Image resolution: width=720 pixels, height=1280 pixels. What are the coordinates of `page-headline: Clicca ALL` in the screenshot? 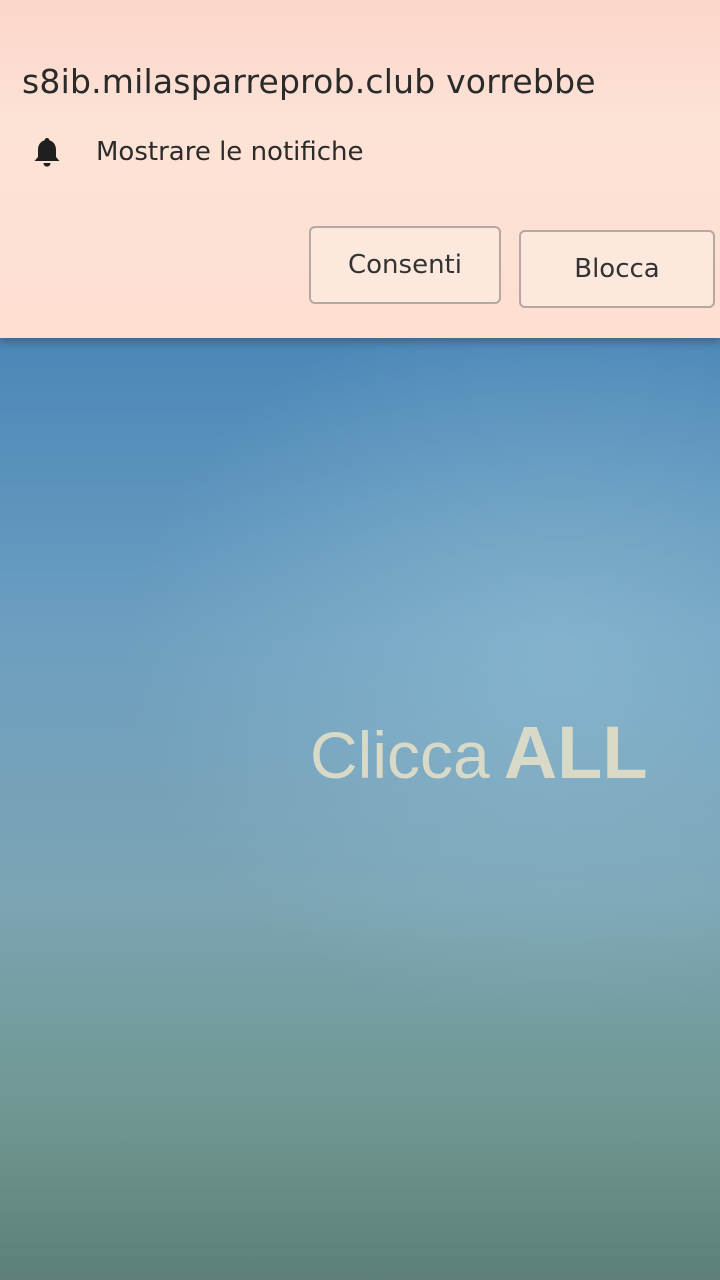 It's located at (479, 752).